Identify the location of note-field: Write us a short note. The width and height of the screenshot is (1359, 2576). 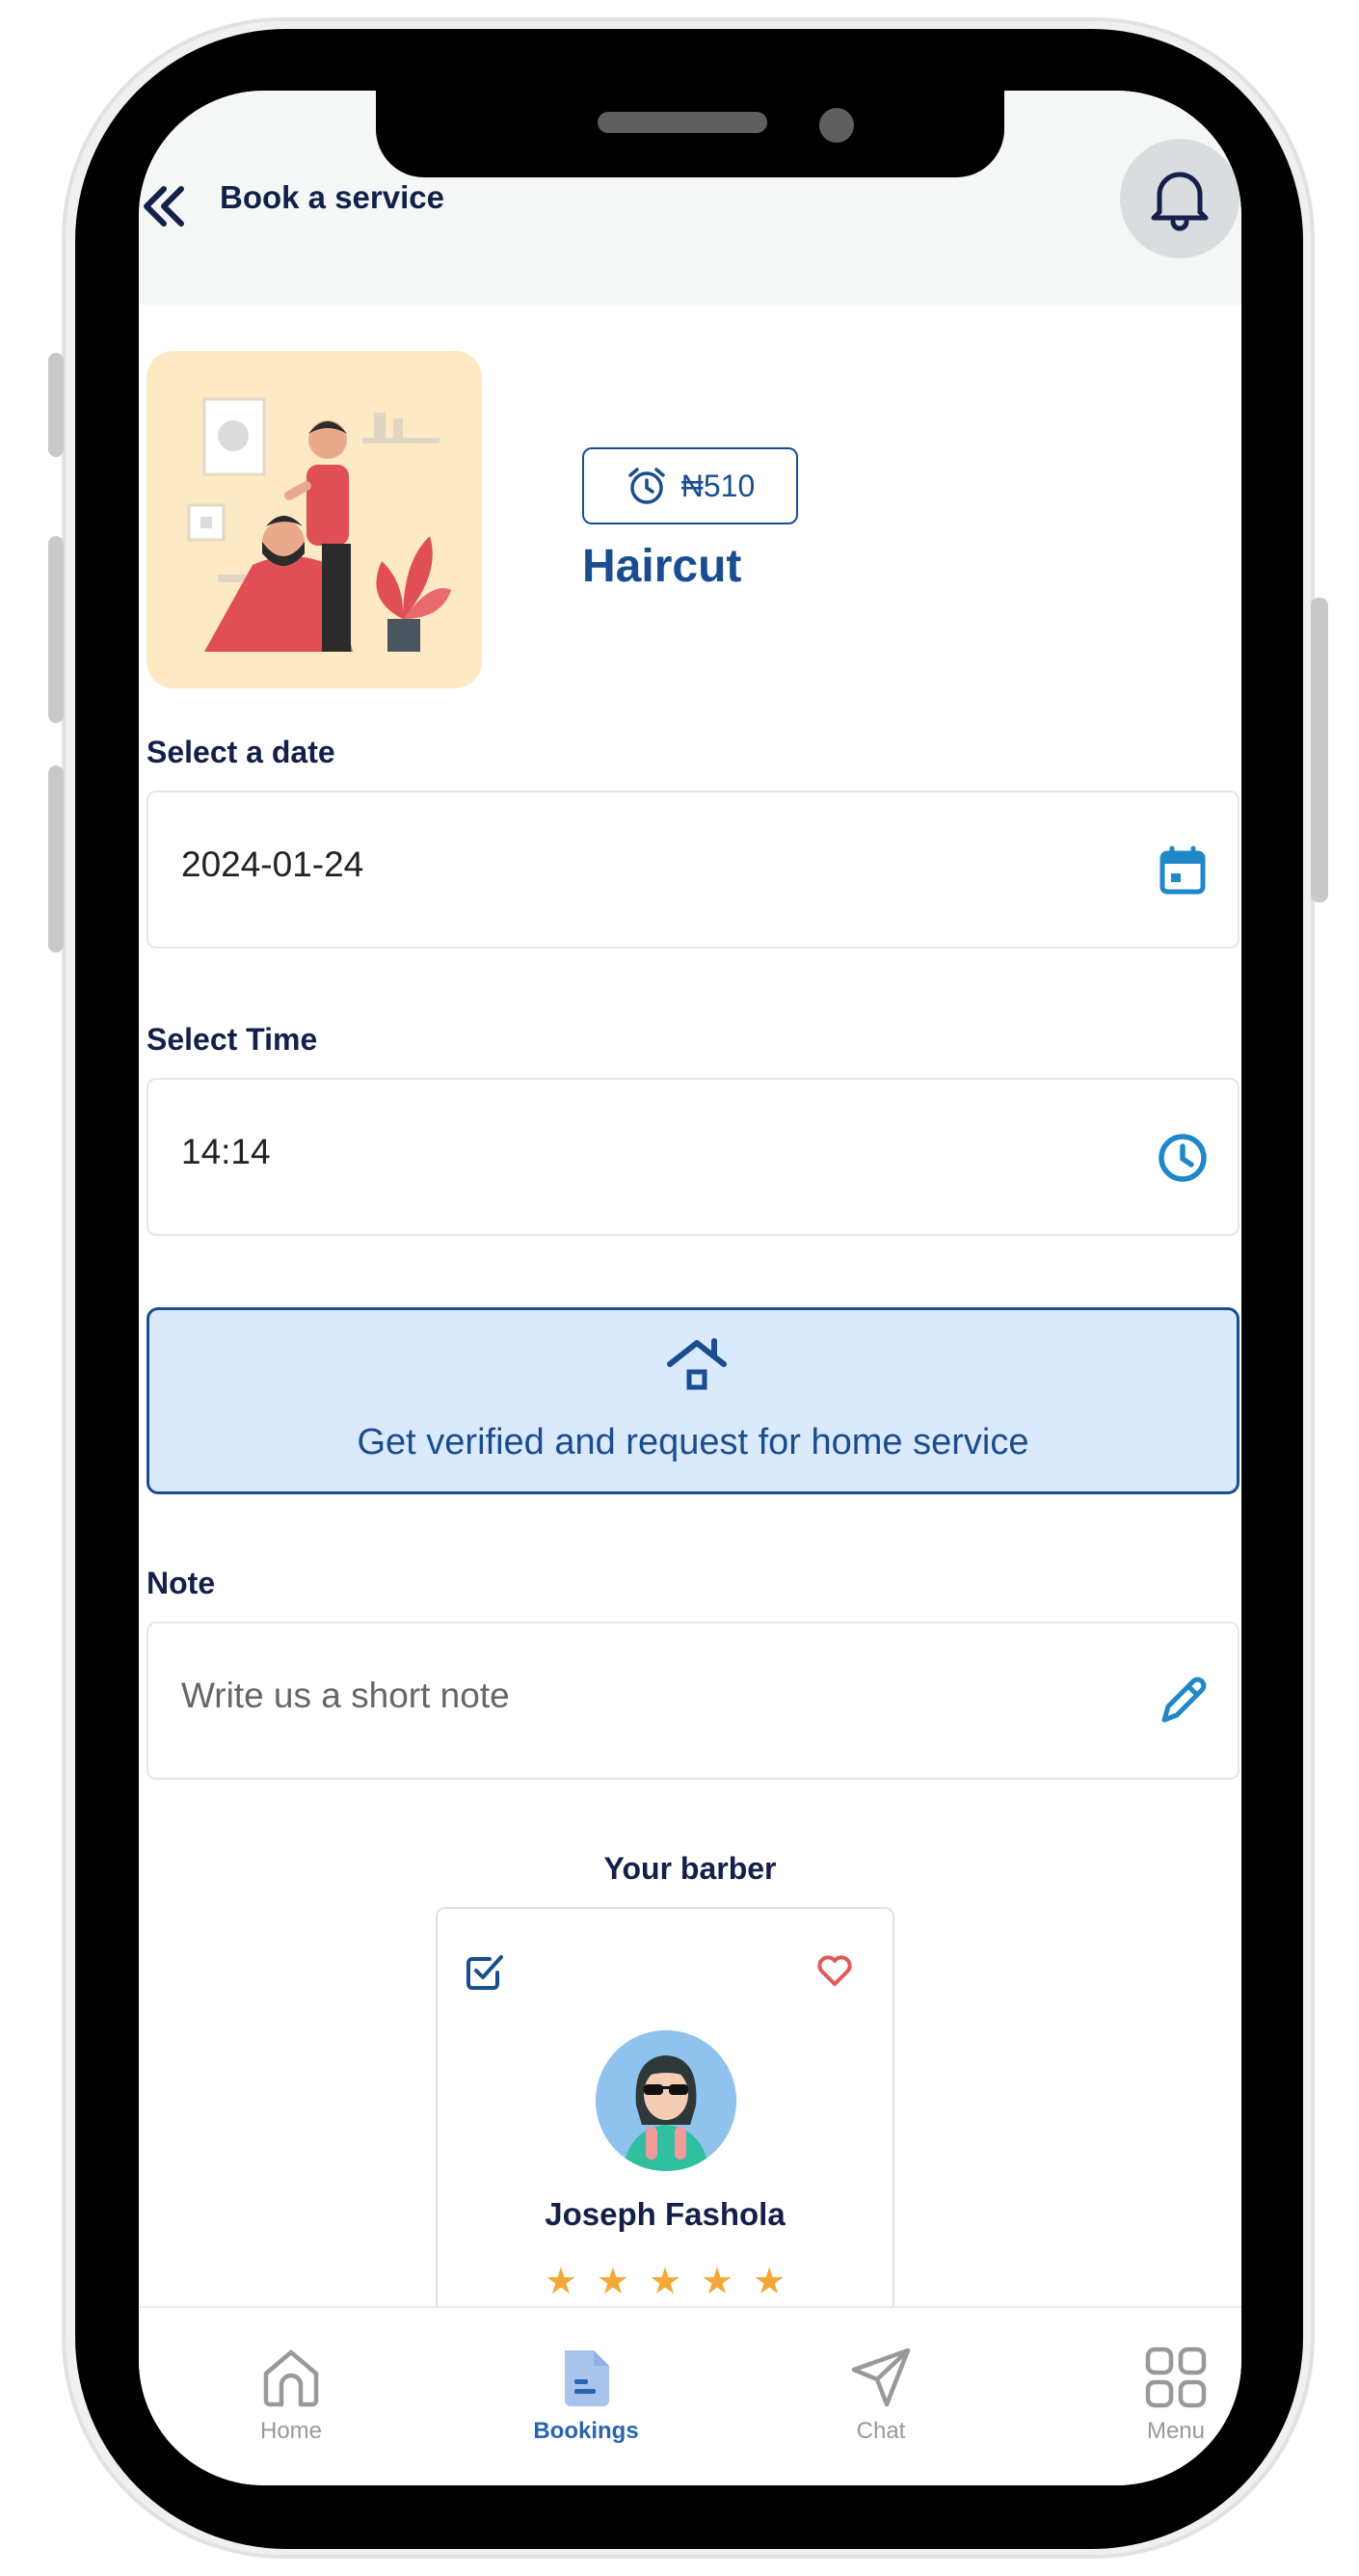
(693, 1701).